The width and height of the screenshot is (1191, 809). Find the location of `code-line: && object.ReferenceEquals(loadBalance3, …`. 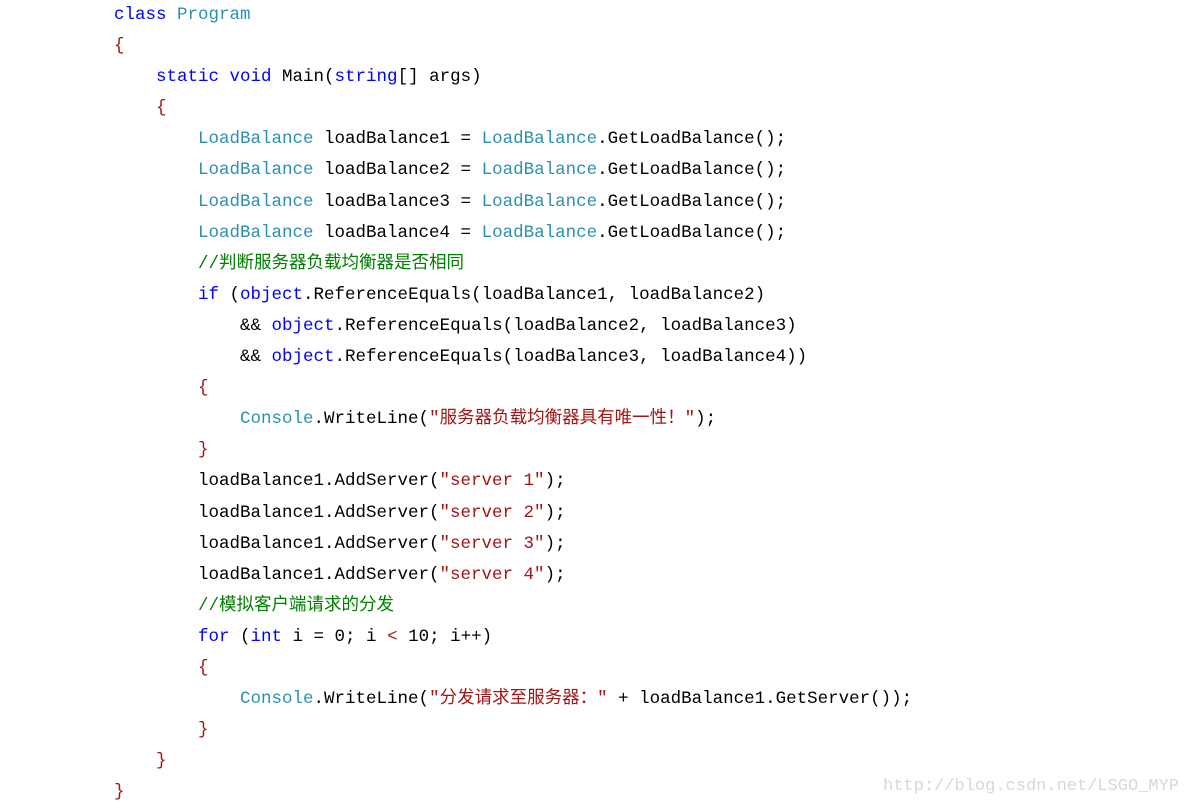

code-line: && object.ReferenceEquals(loadBalance3, … is located at coordinates (513, 357).